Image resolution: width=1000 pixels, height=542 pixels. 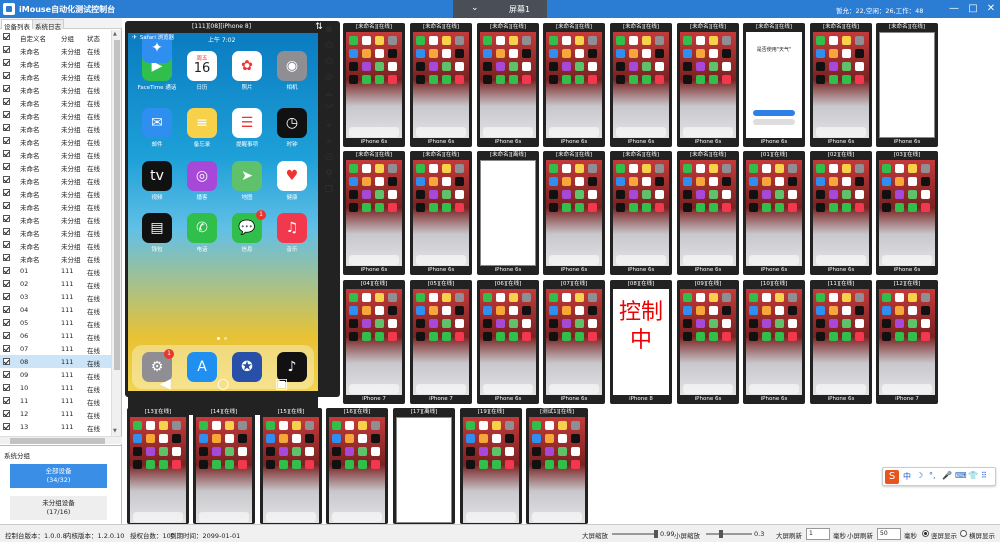 I want to click on group-all-button: 全部设备 (34/32), so click(x=58, y=476).